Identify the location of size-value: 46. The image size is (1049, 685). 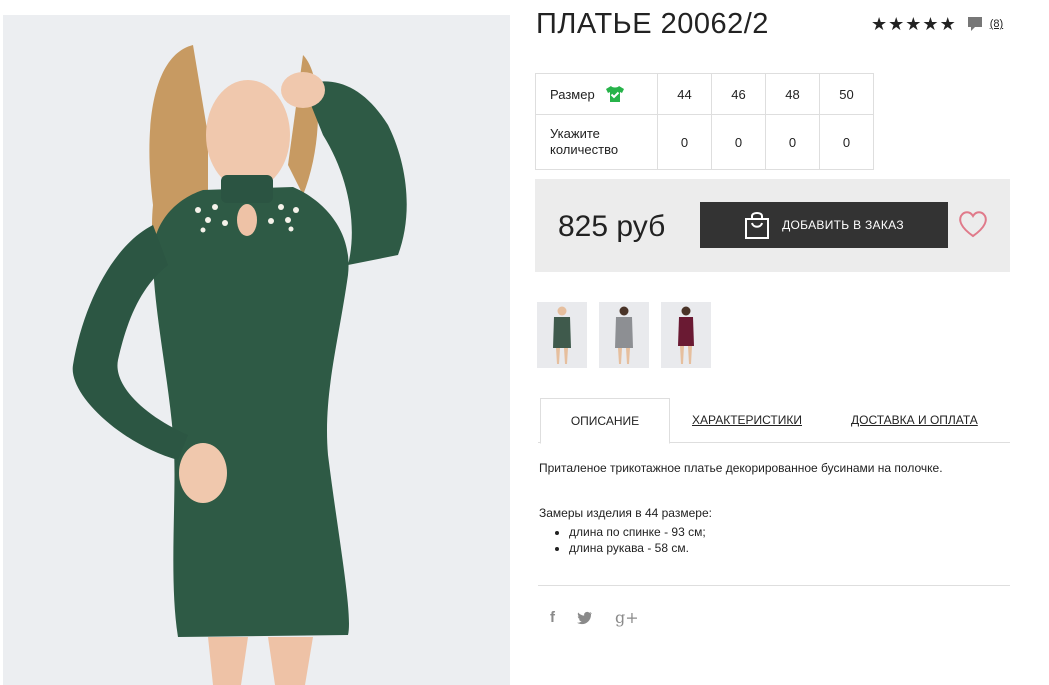
(738, 94).